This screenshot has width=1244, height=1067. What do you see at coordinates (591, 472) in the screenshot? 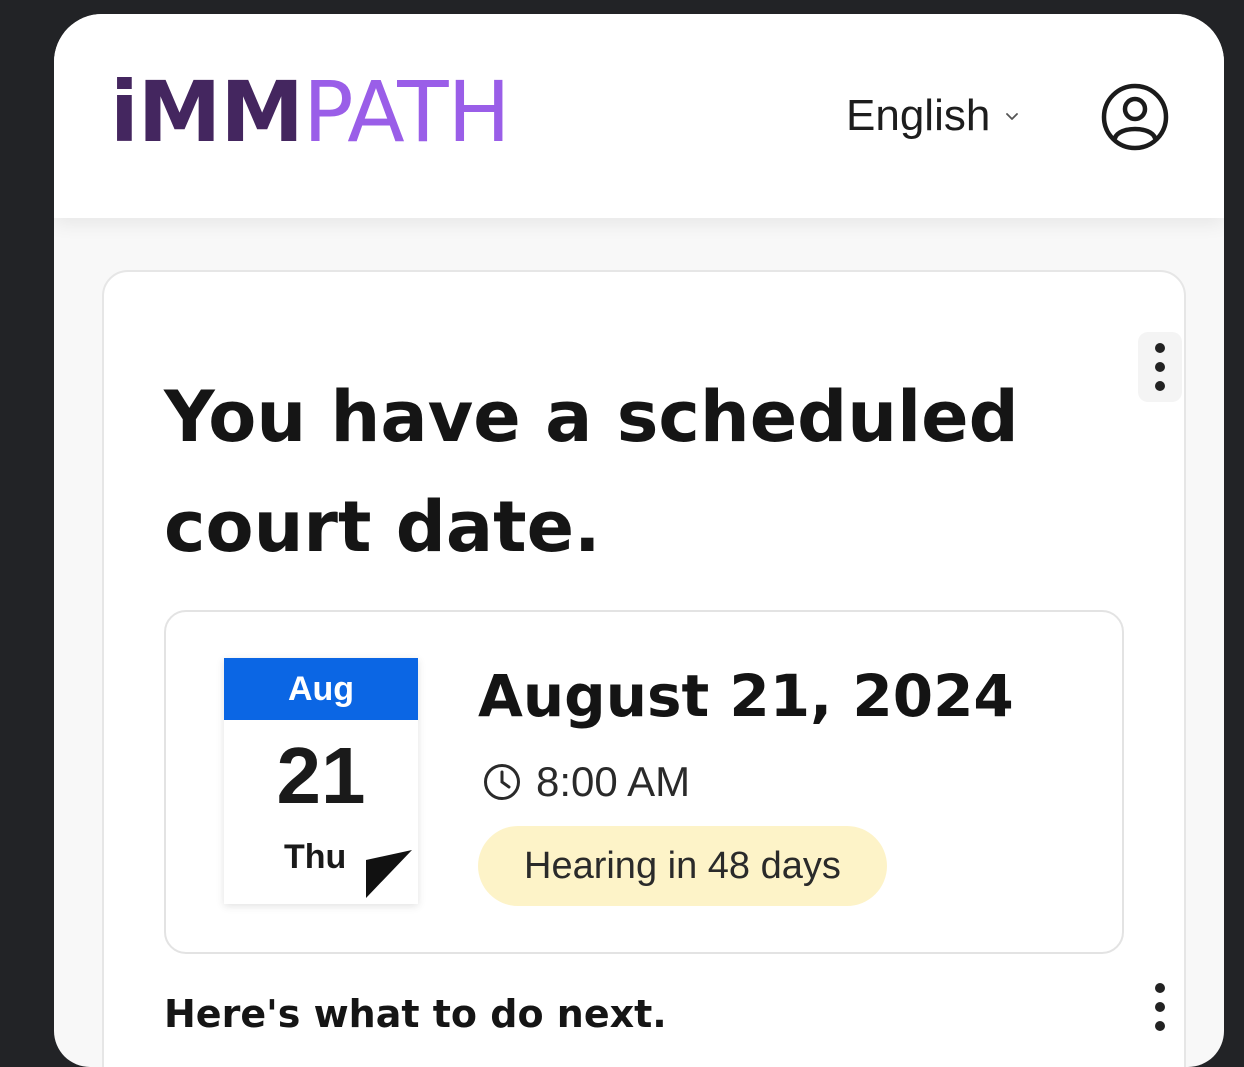
I see `card-headline: You have a scheduled court date.` at bounding box center [591, 472].